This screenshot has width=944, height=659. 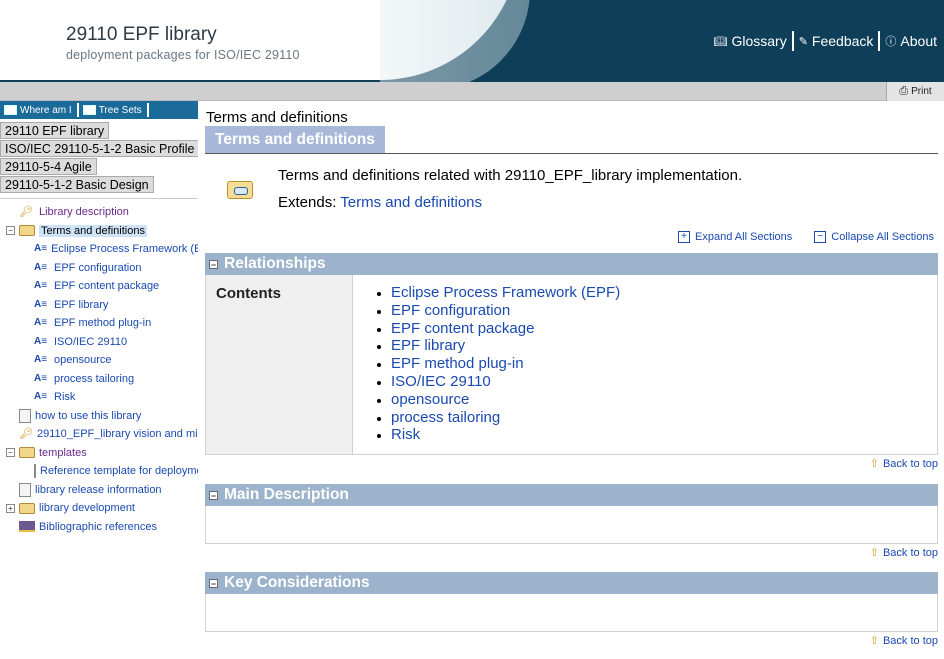 I want to click on tree-item: library release information, so click(x=99, y=490).